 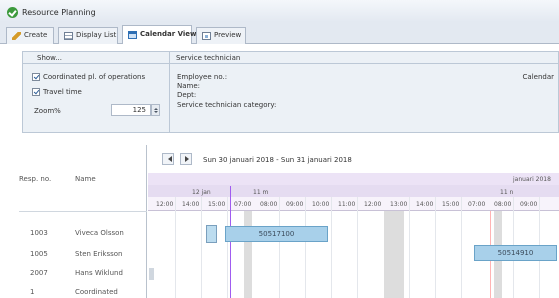 I want to click on app-title: Resource Planning, so click(x=59, y=12).